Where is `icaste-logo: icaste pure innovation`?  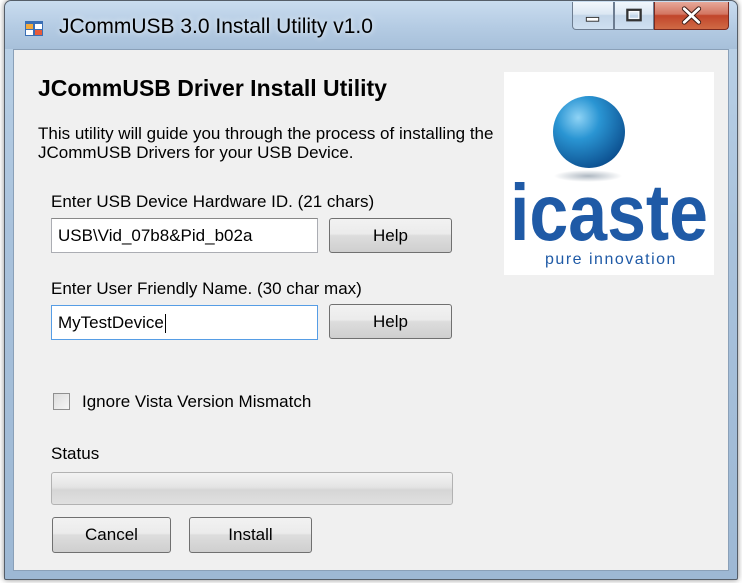
icaste-logo: icaste pure innovation is located at coordinates (609, 173).